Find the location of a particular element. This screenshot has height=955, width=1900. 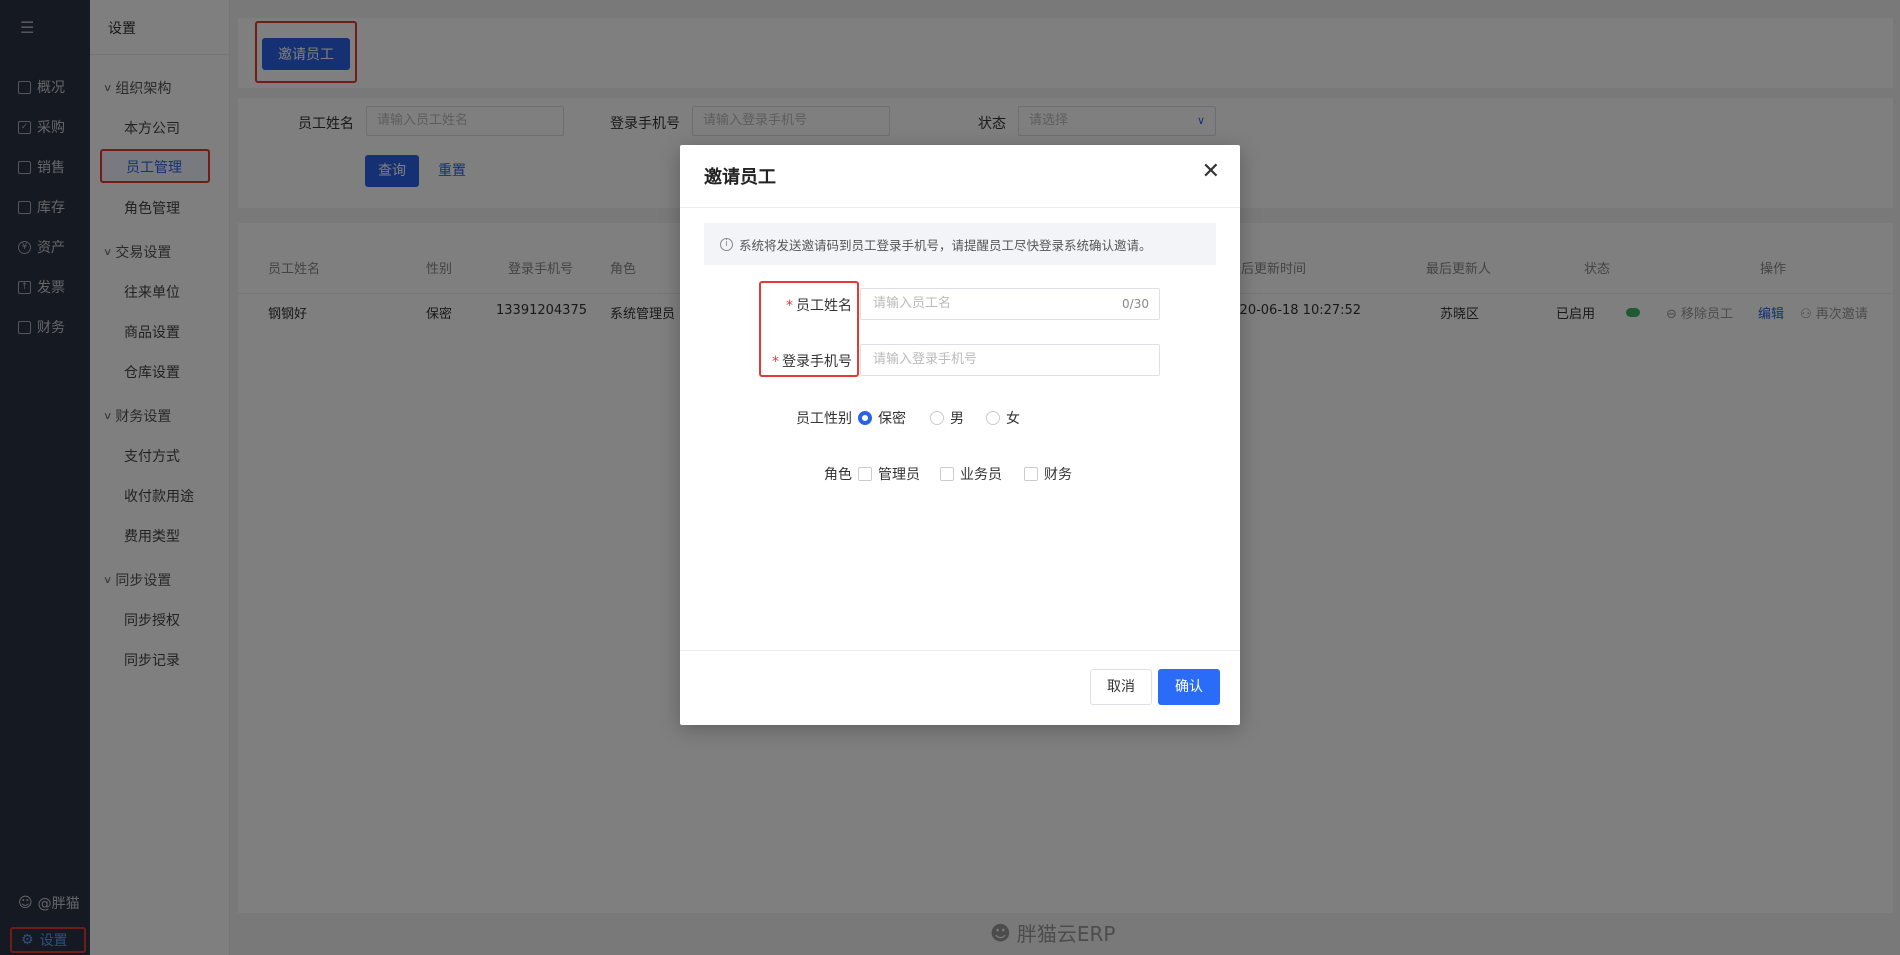

name-field-label: * 员工姓名 is located at coordinates (810, 305).